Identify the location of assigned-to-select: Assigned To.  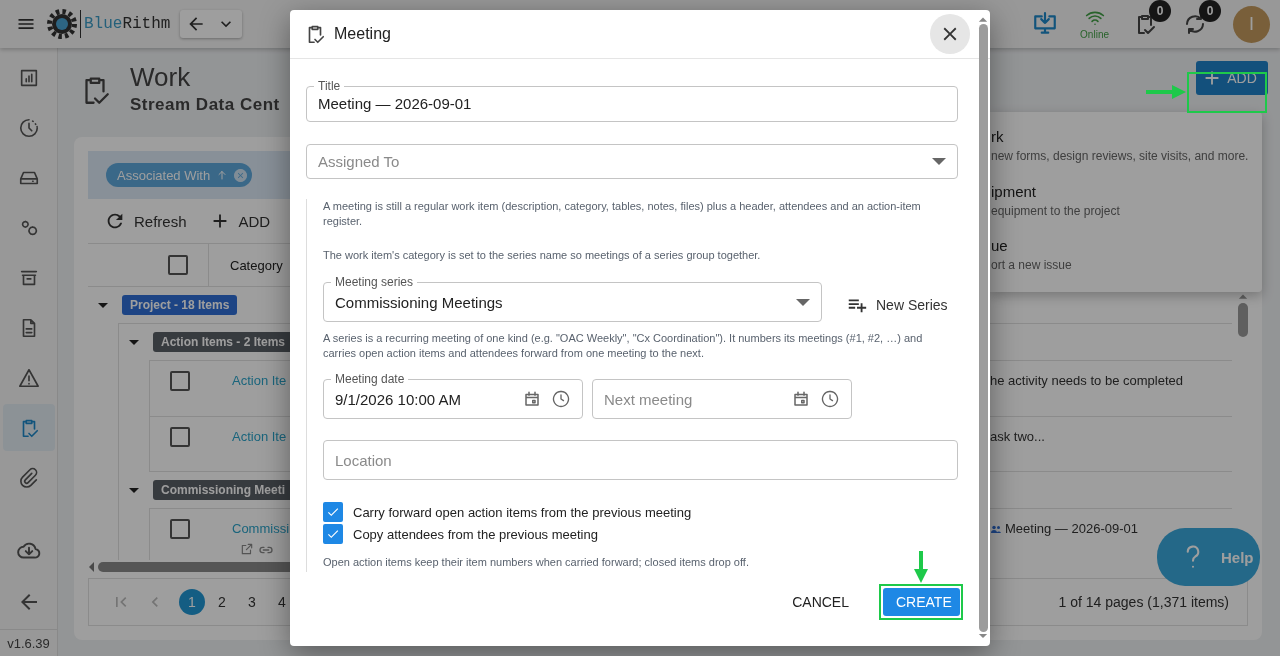
(632, 161).